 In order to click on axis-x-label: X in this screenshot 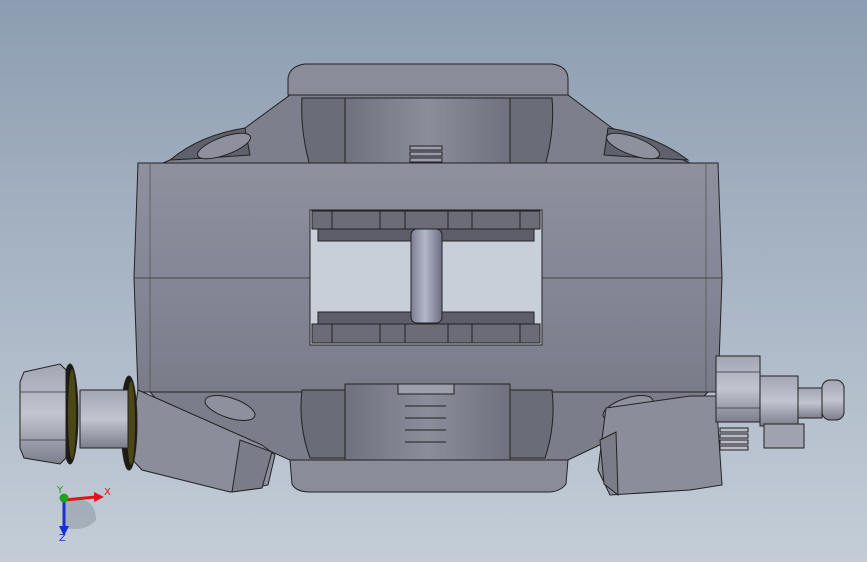, I will do `click(107, 492)`.